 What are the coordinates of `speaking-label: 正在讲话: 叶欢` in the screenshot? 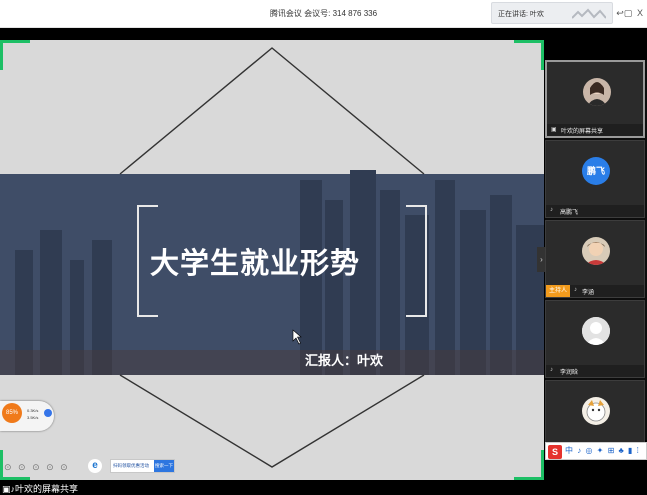 It's located at (521, 14).